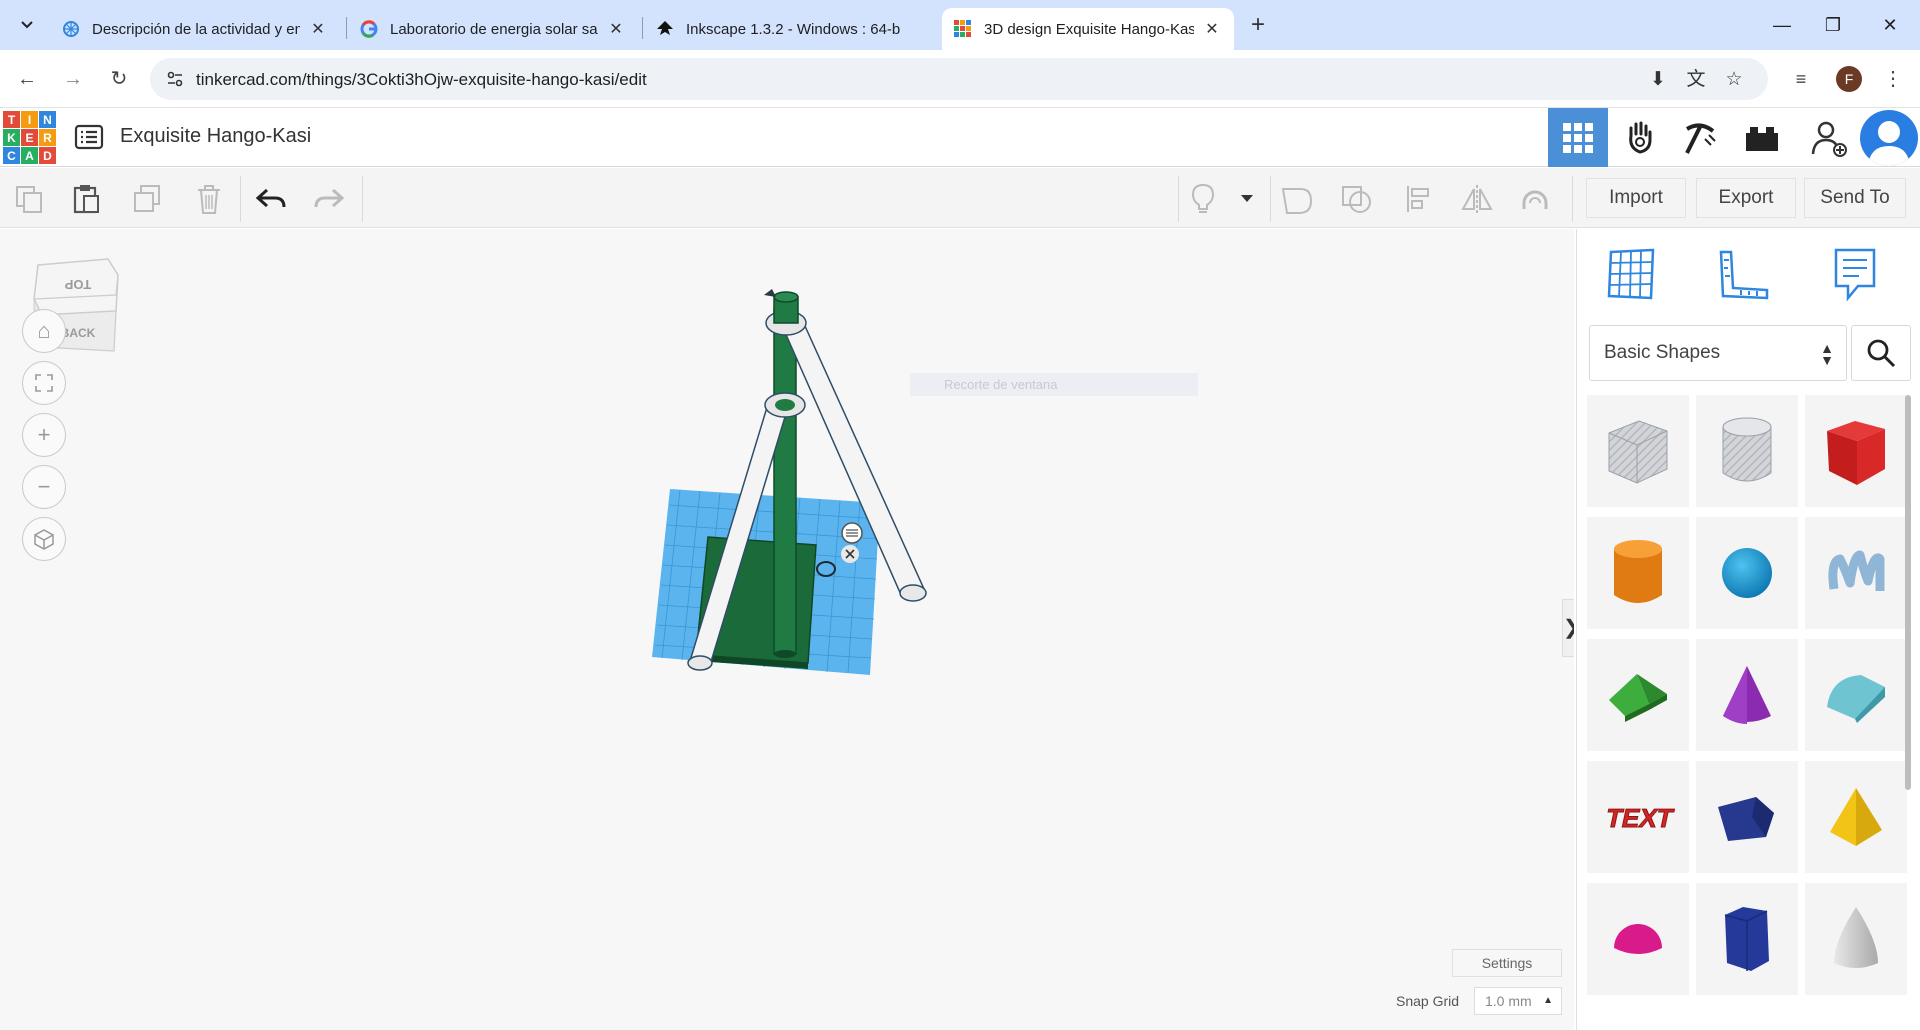 The height and width of the screenshot is (1030, 1920). What do you see at coordinates (1856, 939) in the screenshot?
I see `shape-paraboloid` at bounding box center [1856, 939].